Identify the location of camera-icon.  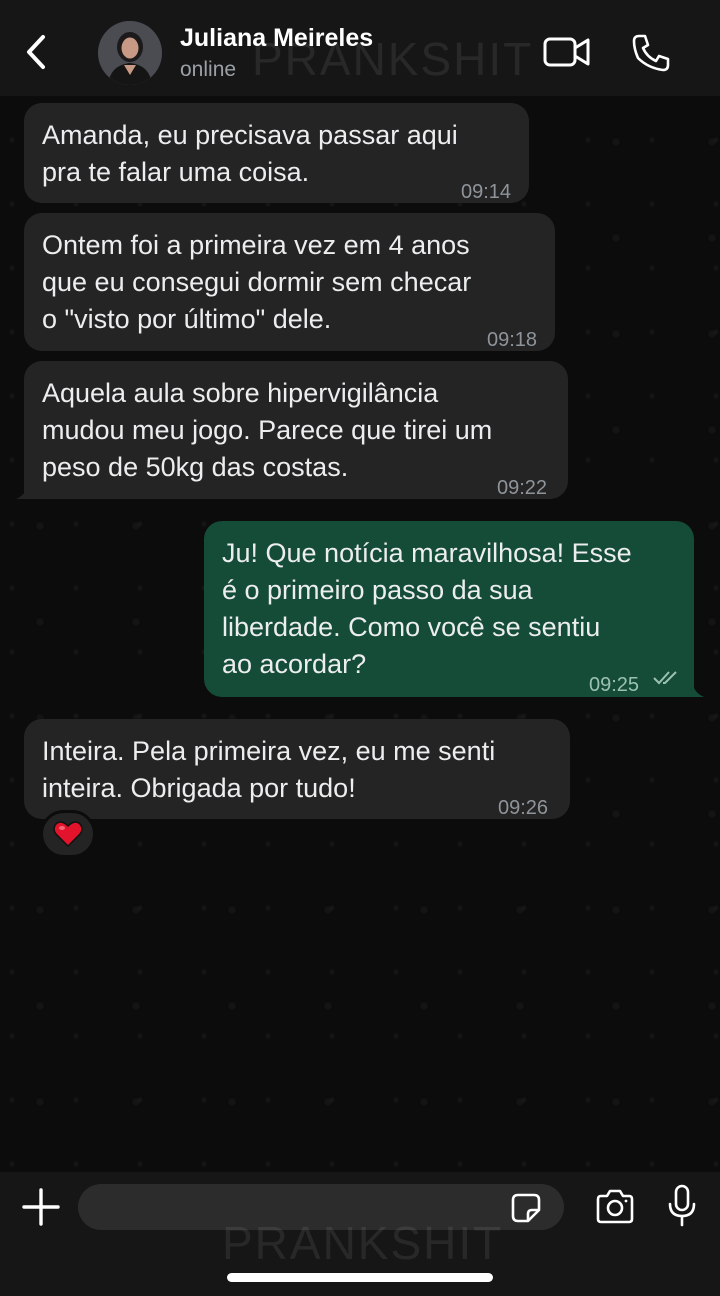
(615, 1206).